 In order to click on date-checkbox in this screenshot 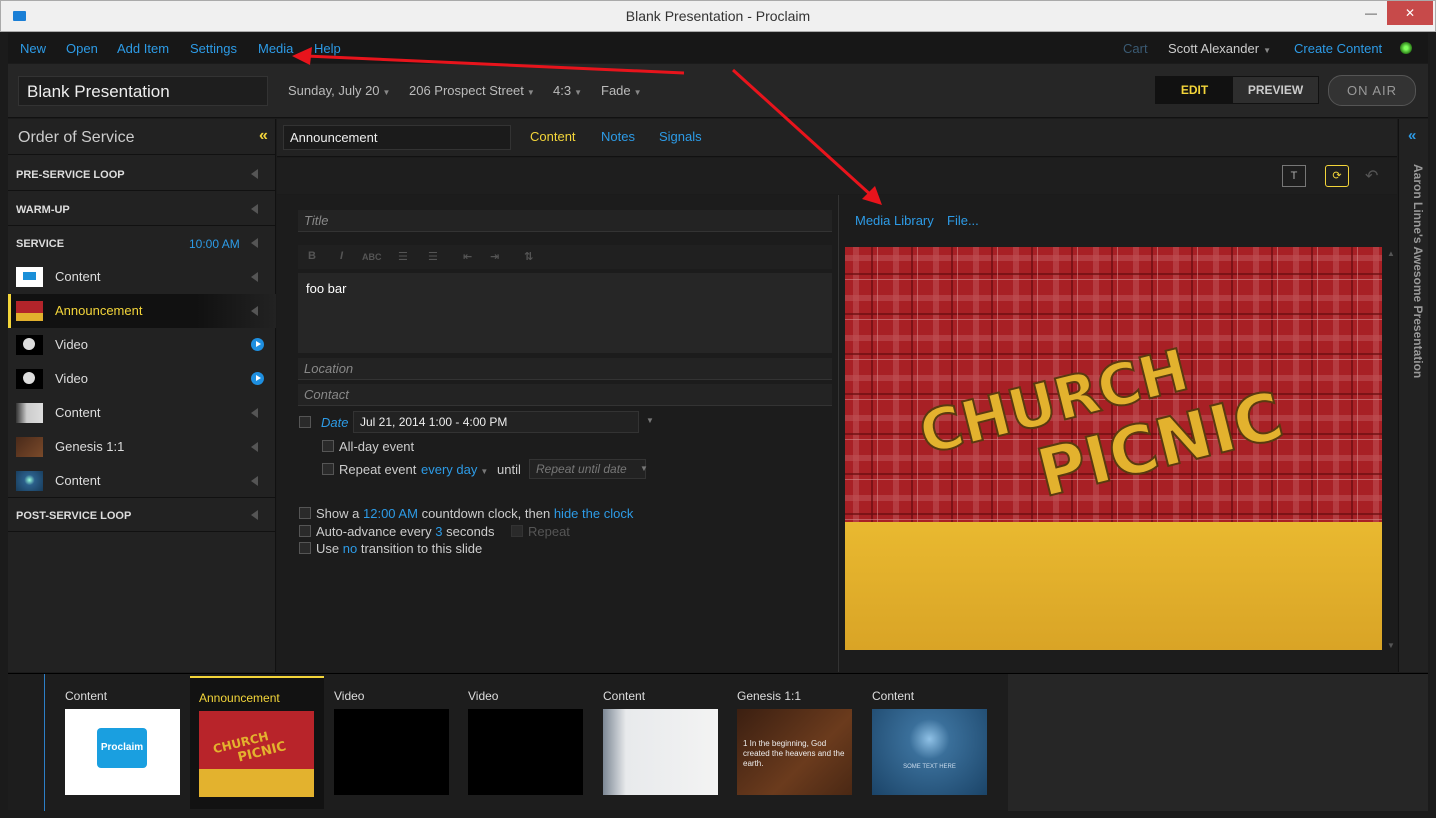, I will do `click(305, 422)`.